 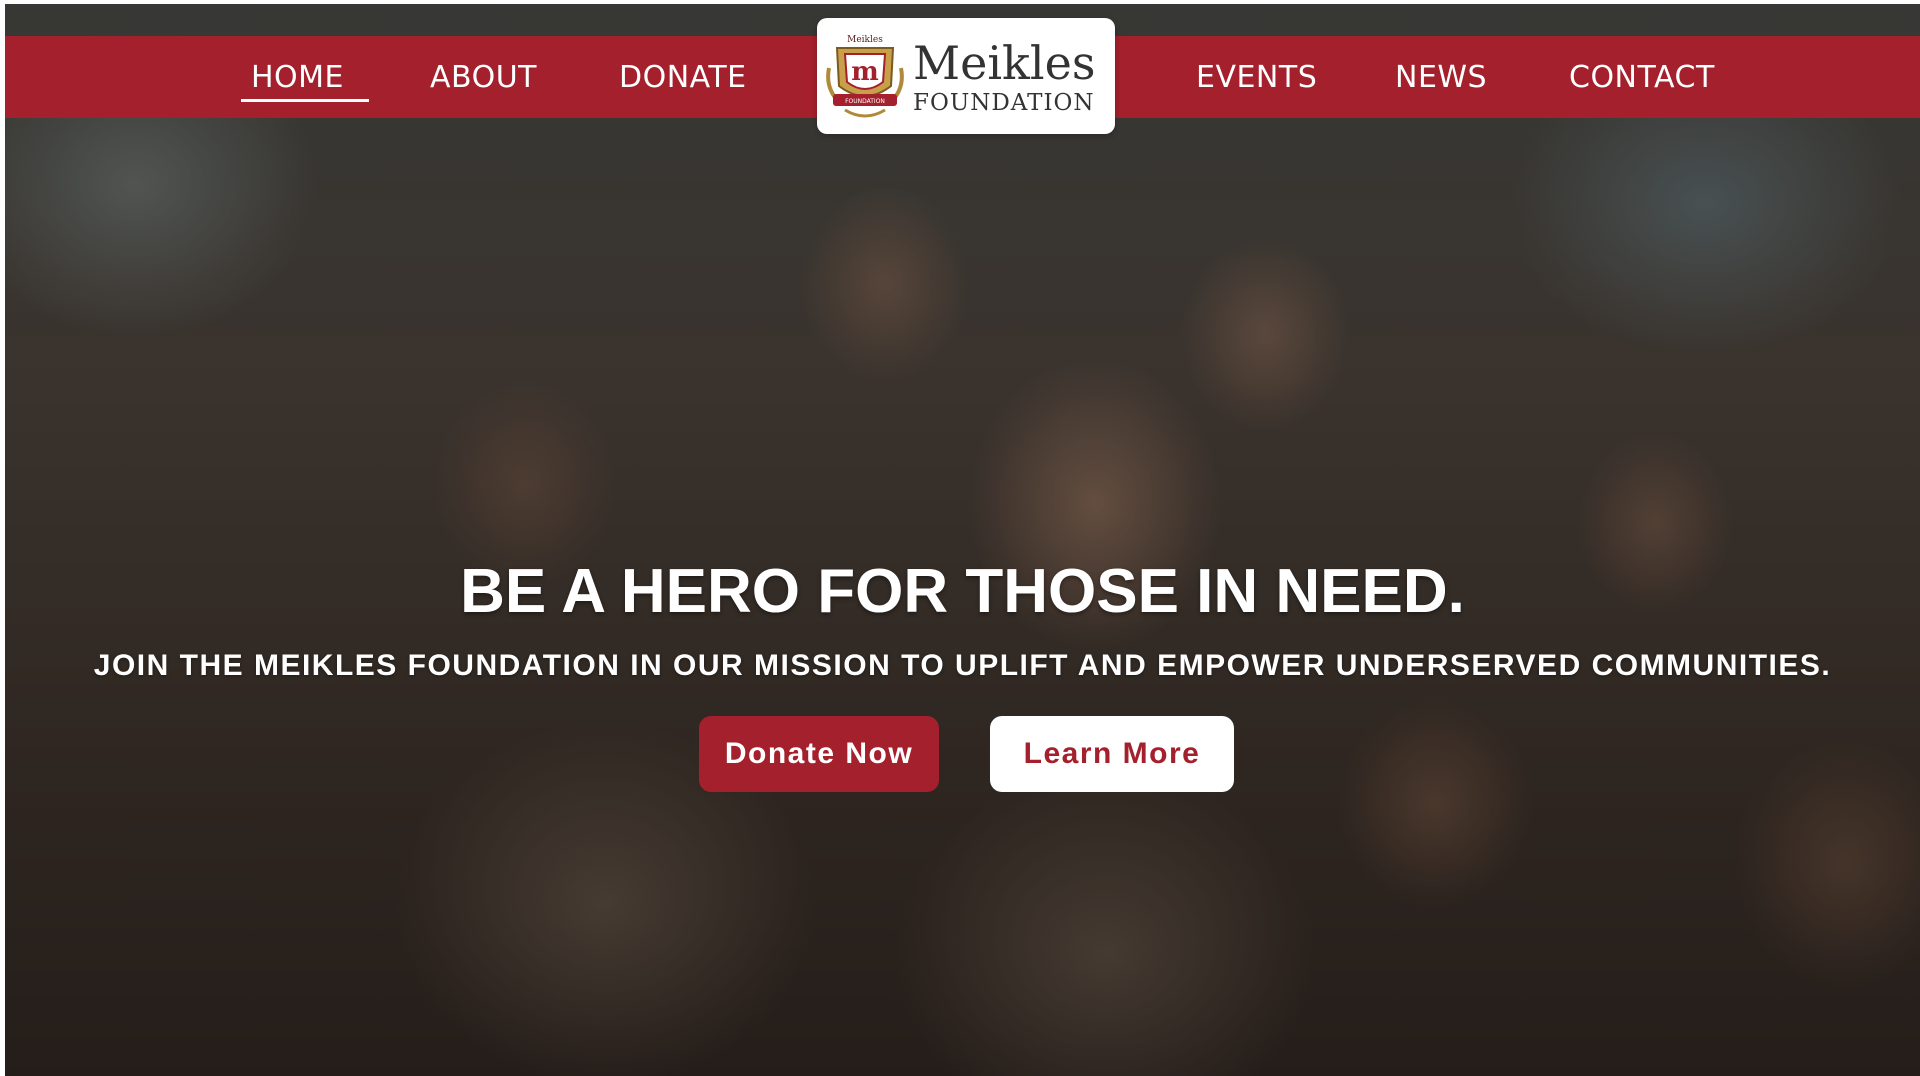 I want to click on logo-subtitle: FOUNDATION, so click(x=1004, y=103).